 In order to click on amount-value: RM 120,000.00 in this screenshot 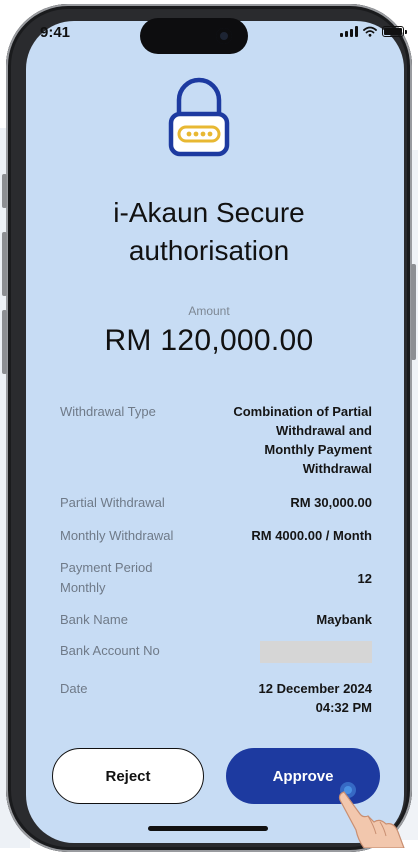, I will do `click(209, 340)`.